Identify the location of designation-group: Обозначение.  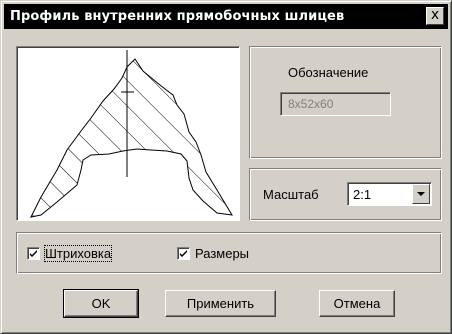
(345, 102).